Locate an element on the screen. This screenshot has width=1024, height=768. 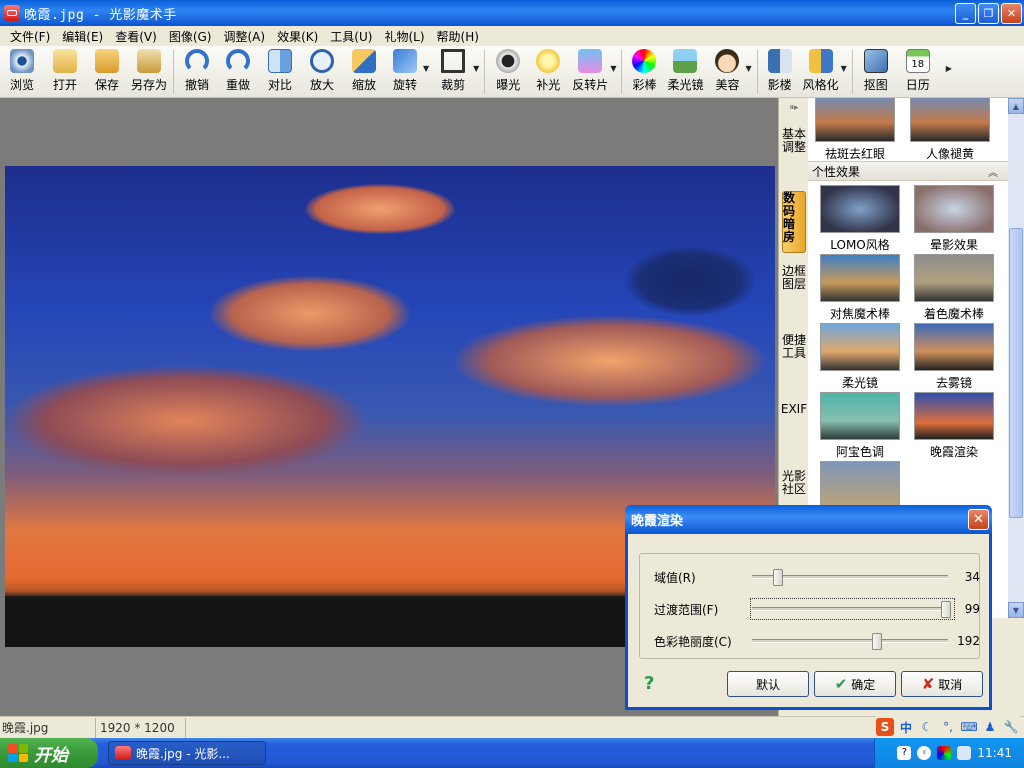
open-button: 打开 is located at coordinates (65, 72).